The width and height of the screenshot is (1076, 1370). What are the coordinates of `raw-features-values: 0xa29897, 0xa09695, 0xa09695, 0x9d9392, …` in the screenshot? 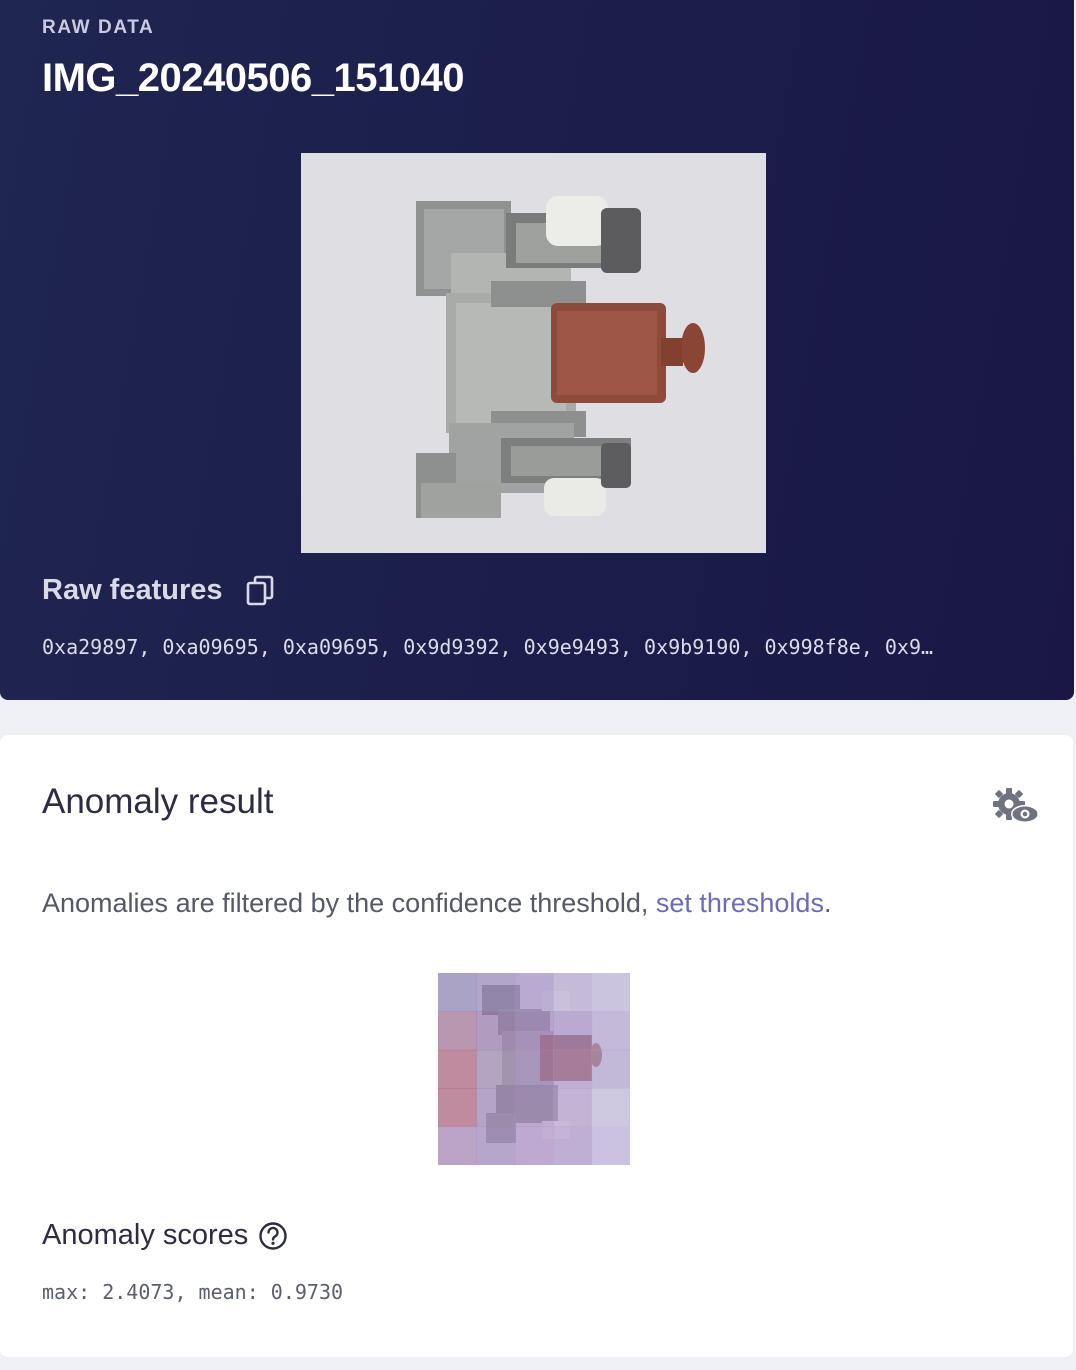 It's located at (488, 647).